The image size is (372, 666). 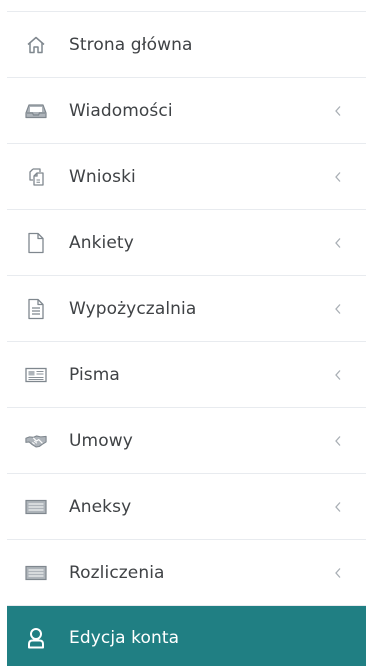 What do you see at coordinates (186, 441) in the screenshot?
I see `sidebar-item-umowy: Umowy` at bounding box center [186, 441].